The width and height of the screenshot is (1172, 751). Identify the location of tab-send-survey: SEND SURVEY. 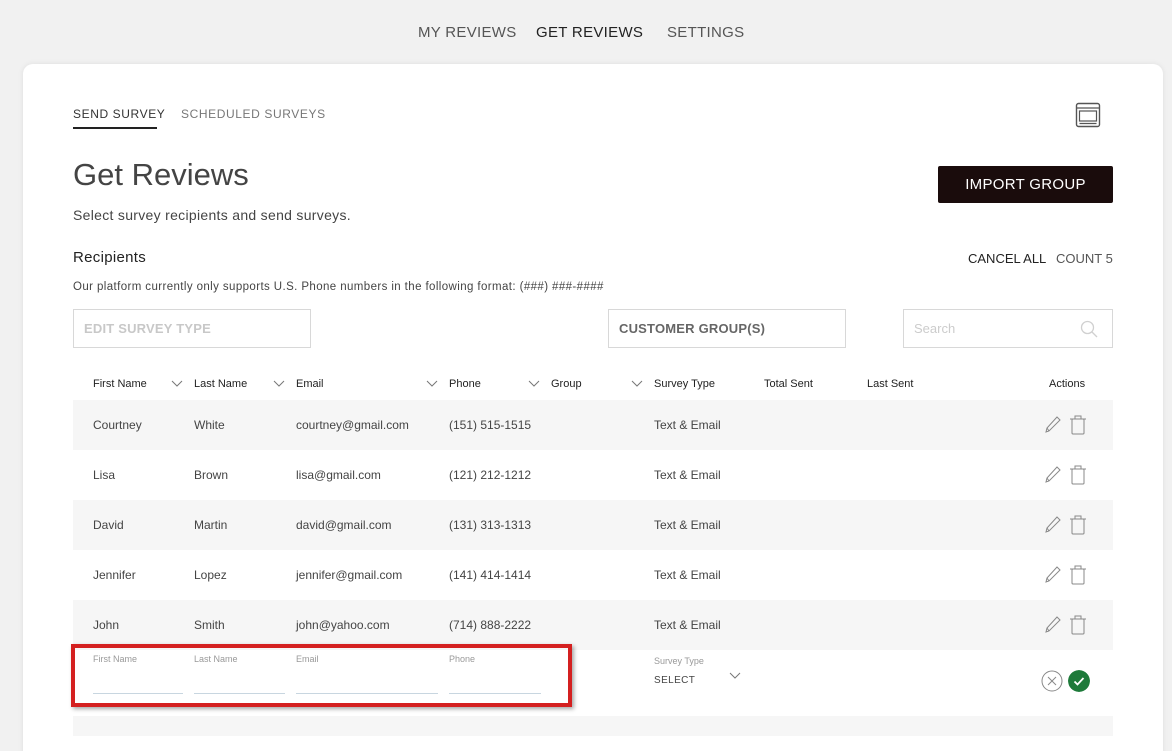
(119, 114).